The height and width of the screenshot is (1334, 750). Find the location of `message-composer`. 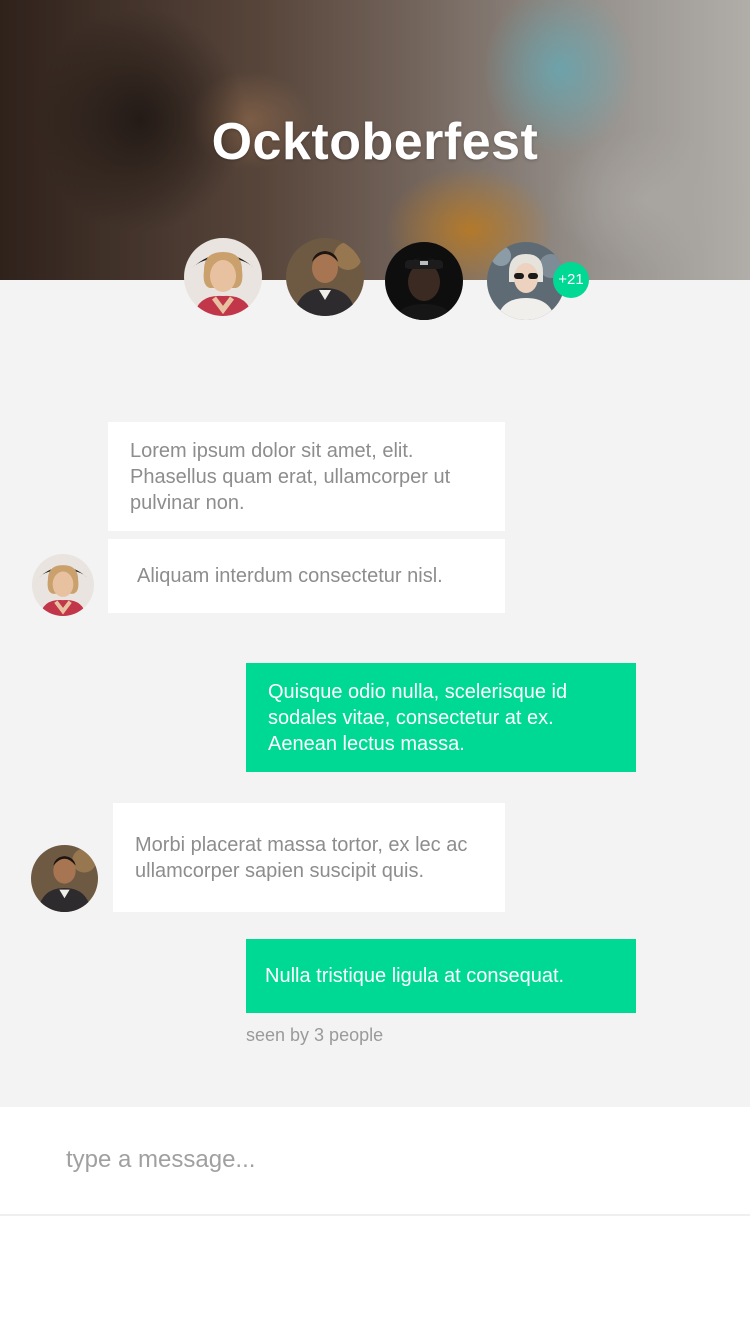

message-composer is located at coordinates (375, 1161).